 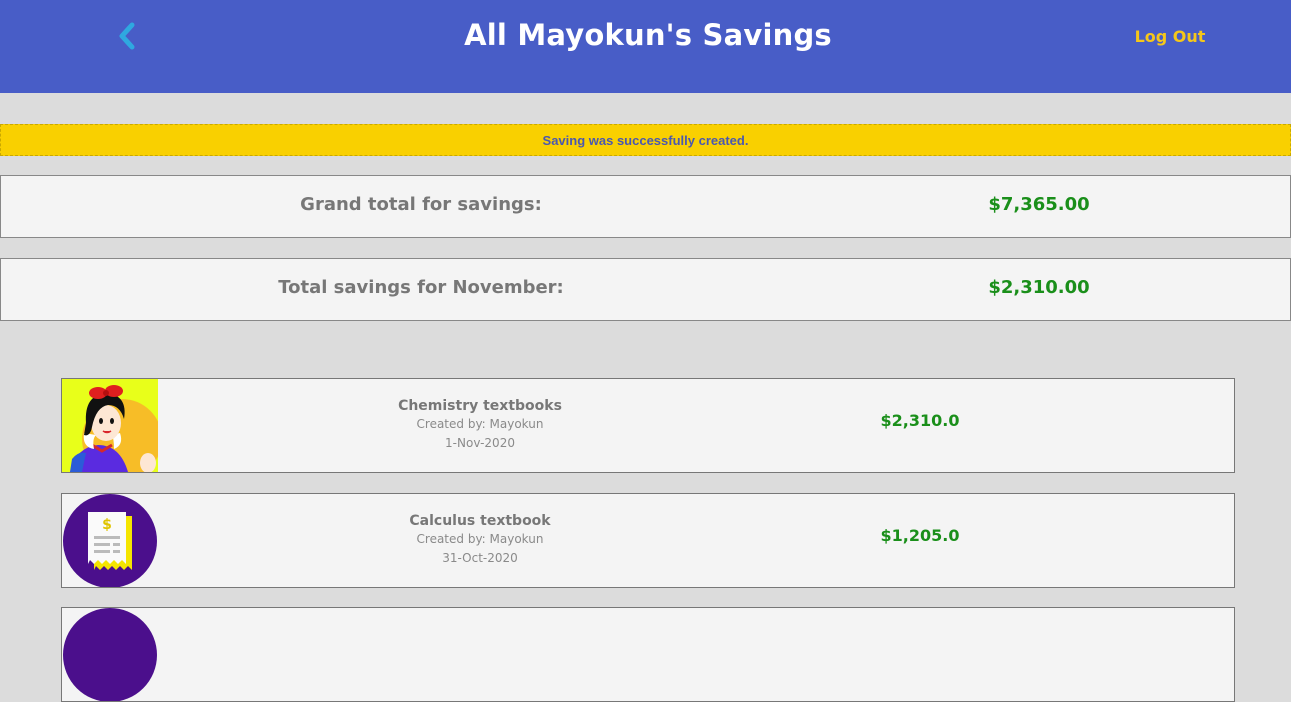 What do you see at coordinates (648, 35) in the screenshot?
I see `page-title: All Mayokun's Savings` at bounding box center [648, 35].